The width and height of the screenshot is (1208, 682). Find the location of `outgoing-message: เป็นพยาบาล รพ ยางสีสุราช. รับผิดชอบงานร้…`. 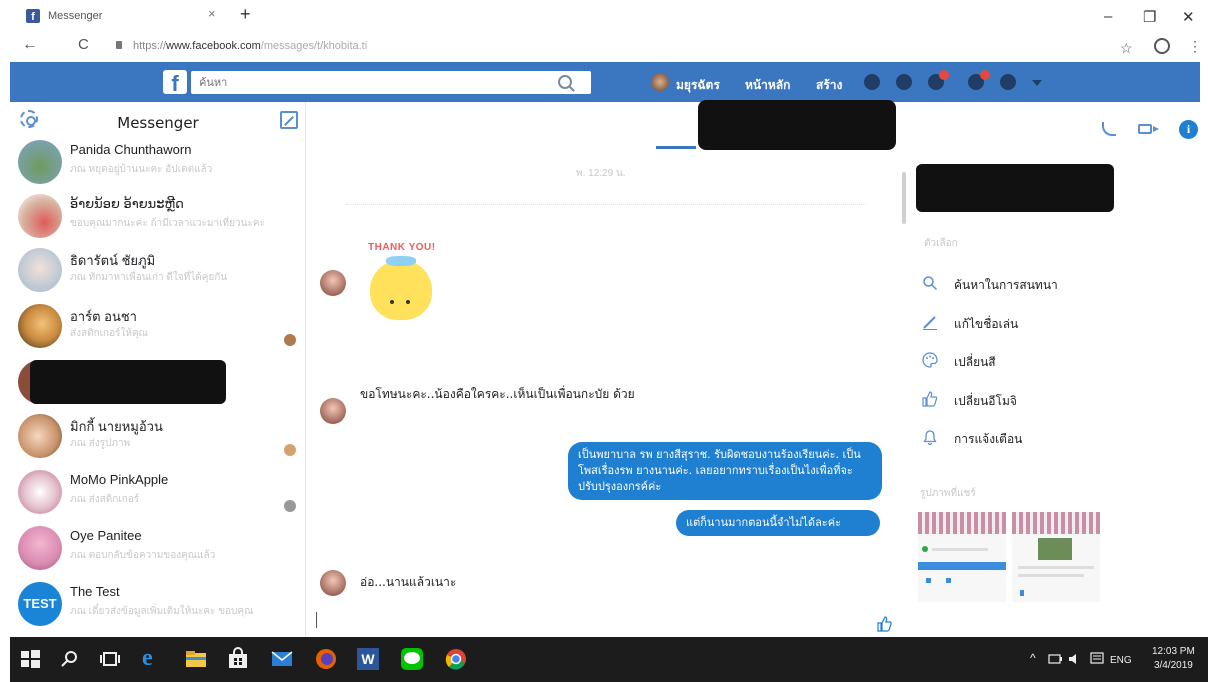

outgoing-message: เป็นพยาบาล รพ ยางสีสุราช. รับผิดชอบงานร้… is located at coordinates (725, 471).